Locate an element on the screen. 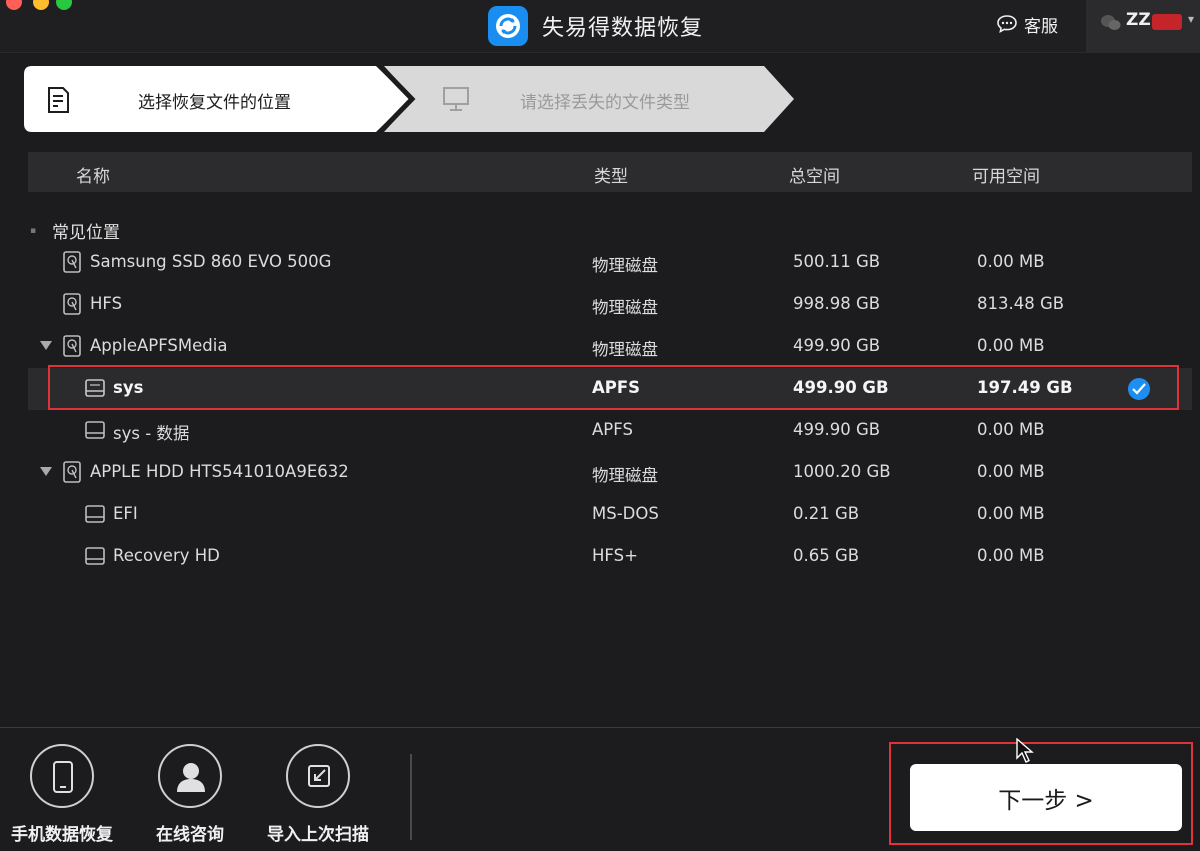  mouse-cursor-icon is located at coordinates (1025, 750).